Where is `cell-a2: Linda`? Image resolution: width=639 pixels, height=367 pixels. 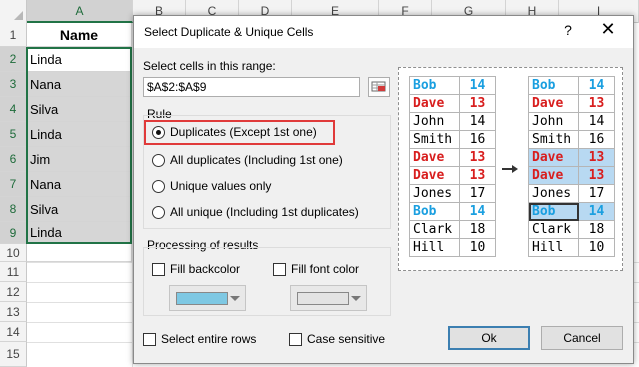 cell-a2: Linda is located at coordinates (79, 59).